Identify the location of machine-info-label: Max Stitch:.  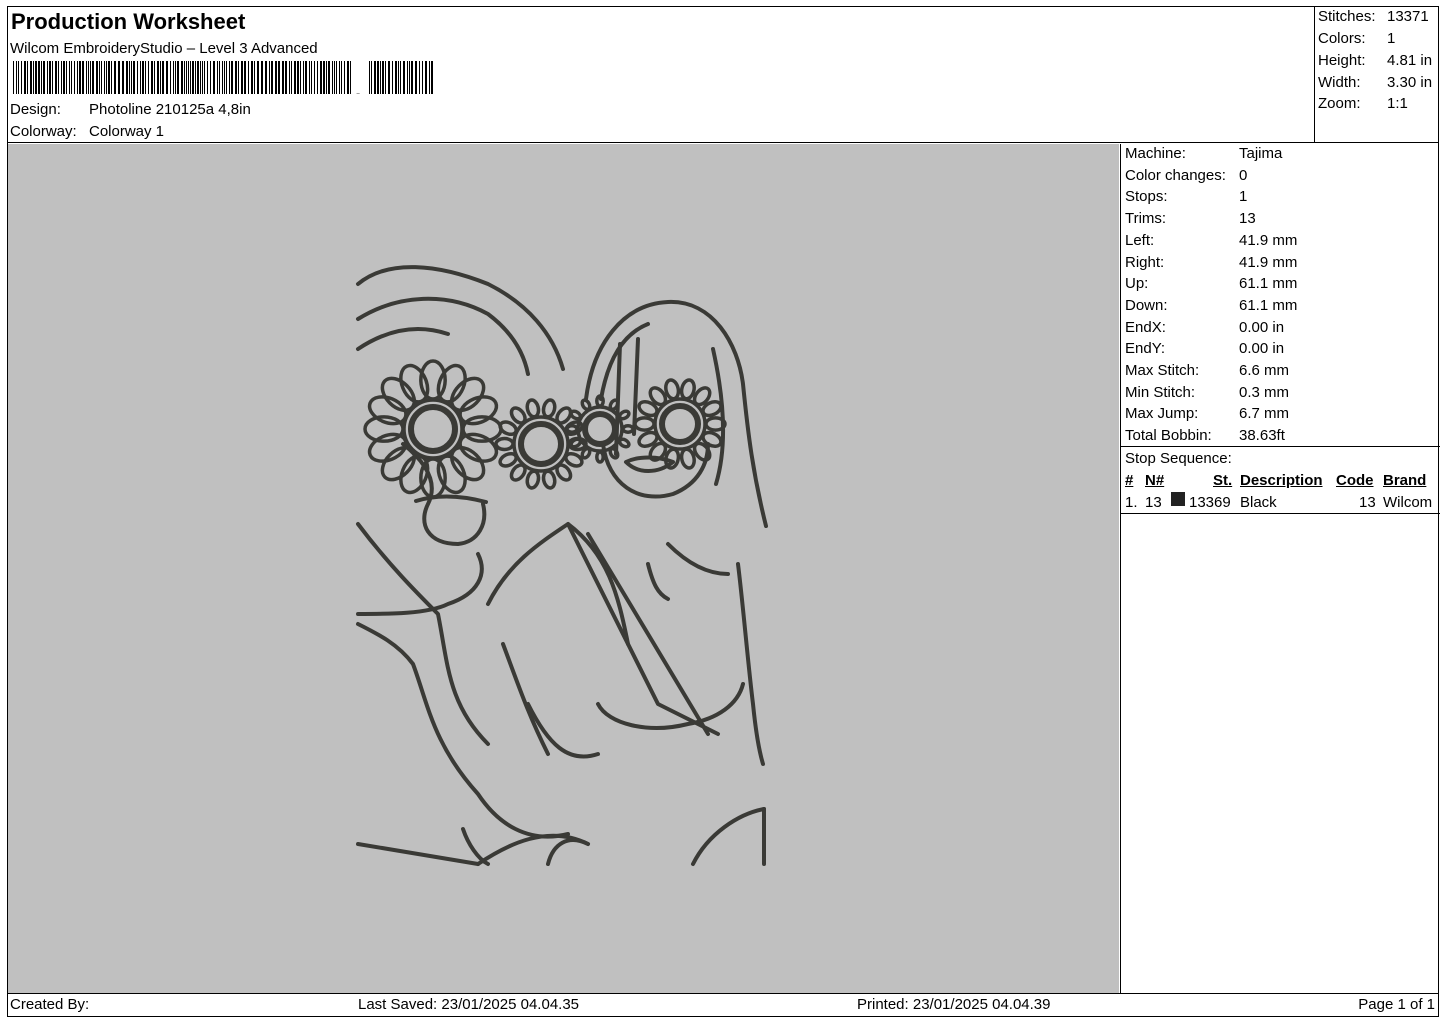
(1162, 370).